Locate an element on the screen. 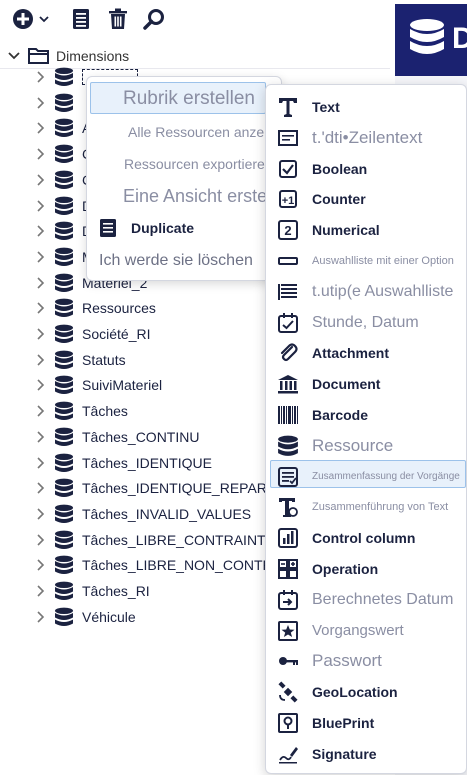  search-button is located at coordinates (154, 19).